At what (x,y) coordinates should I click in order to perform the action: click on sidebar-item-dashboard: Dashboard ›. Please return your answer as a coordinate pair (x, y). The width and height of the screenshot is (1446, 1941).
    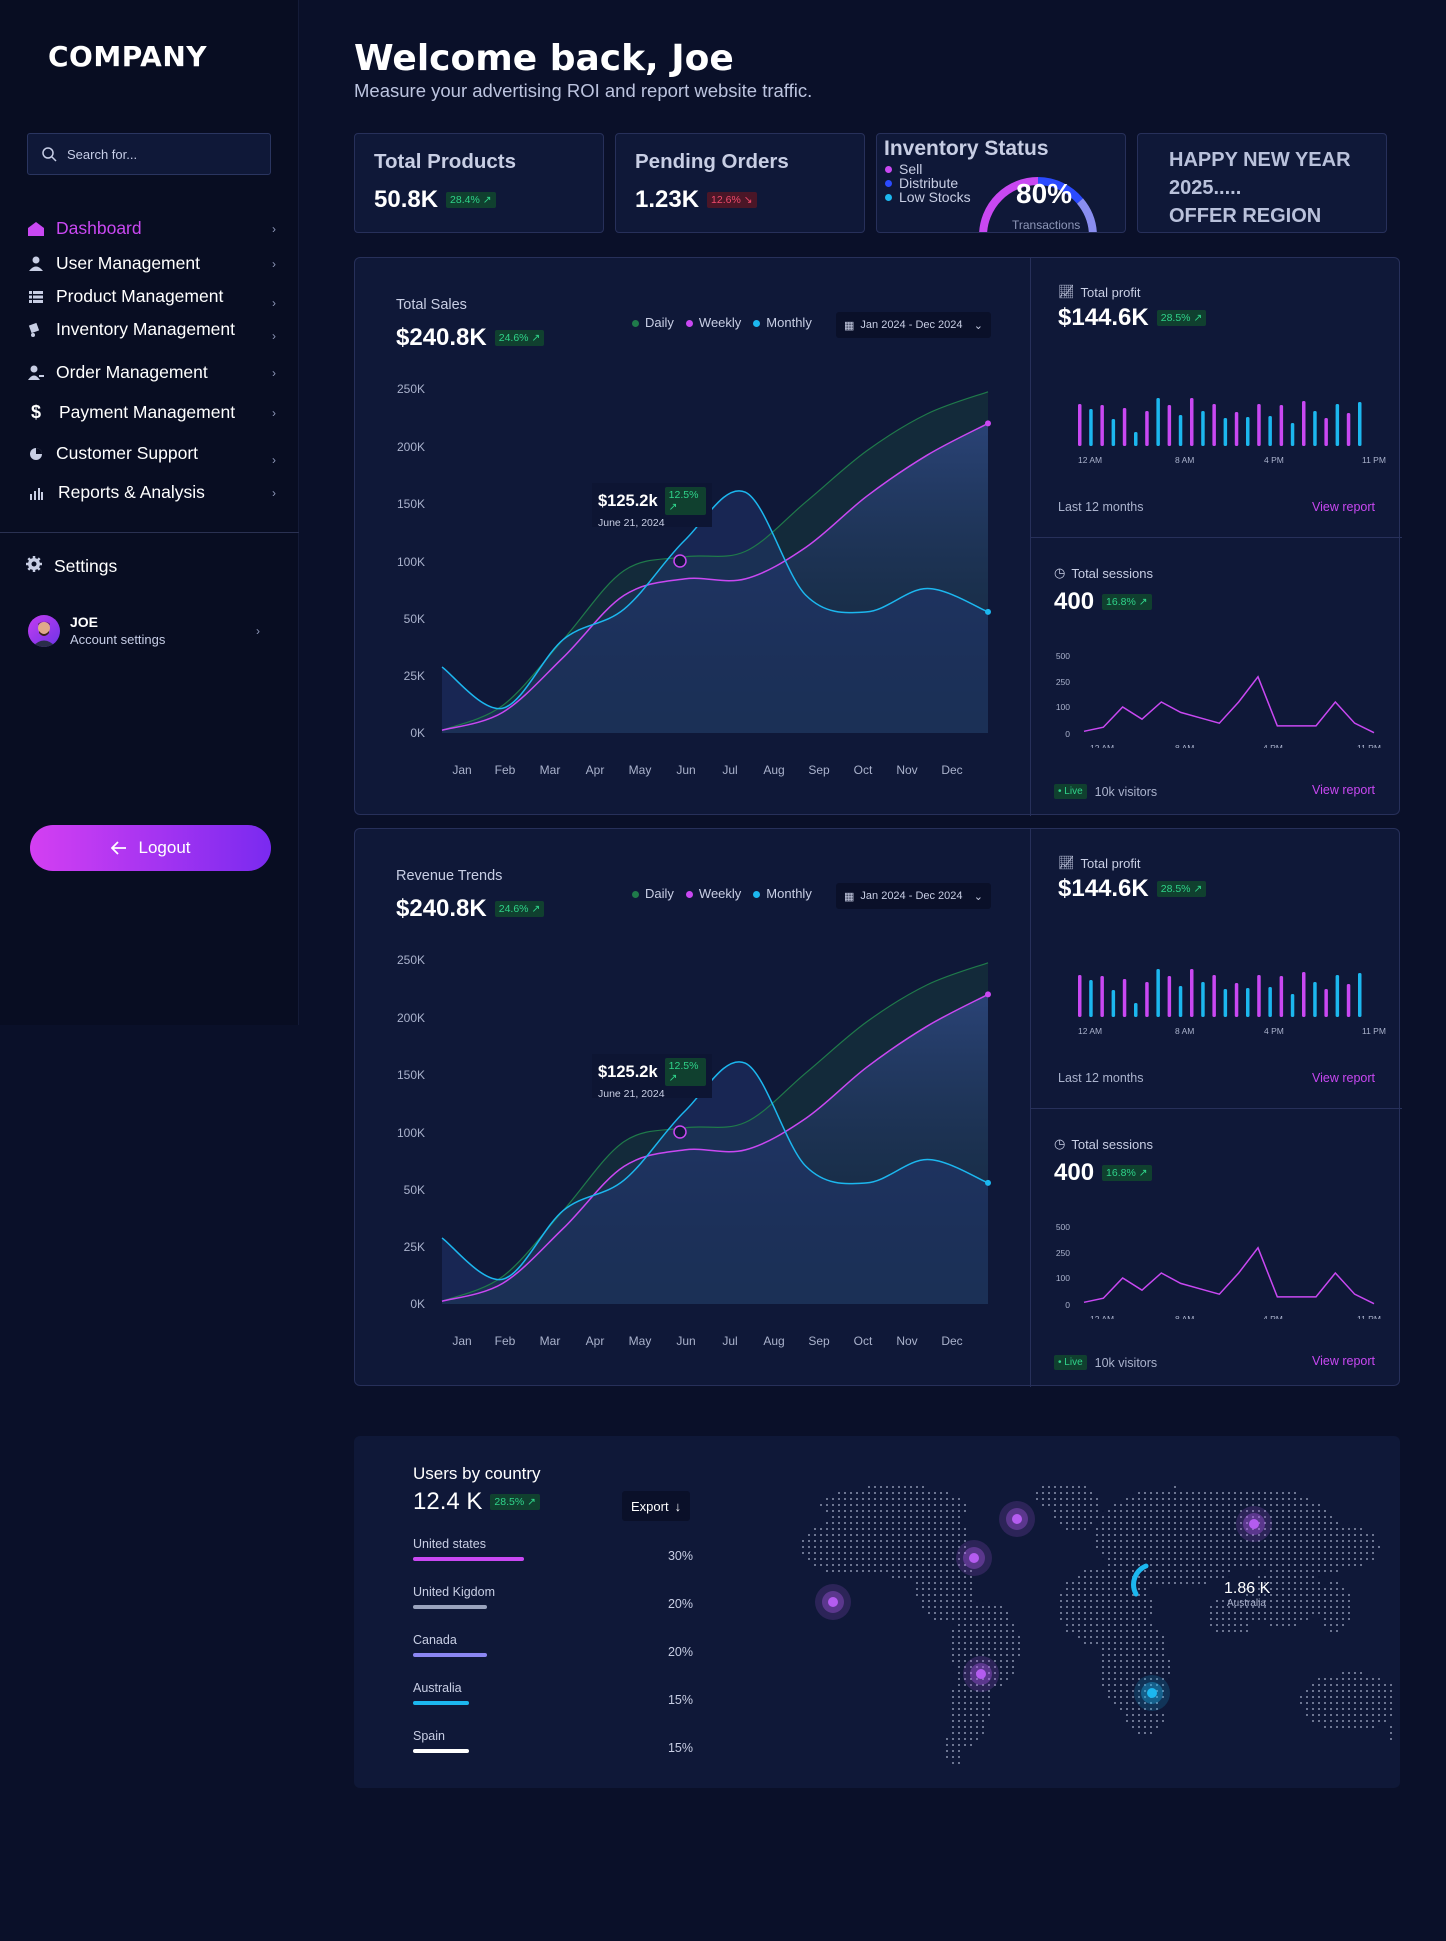
    Looking at the image, I should click on (151, 228).